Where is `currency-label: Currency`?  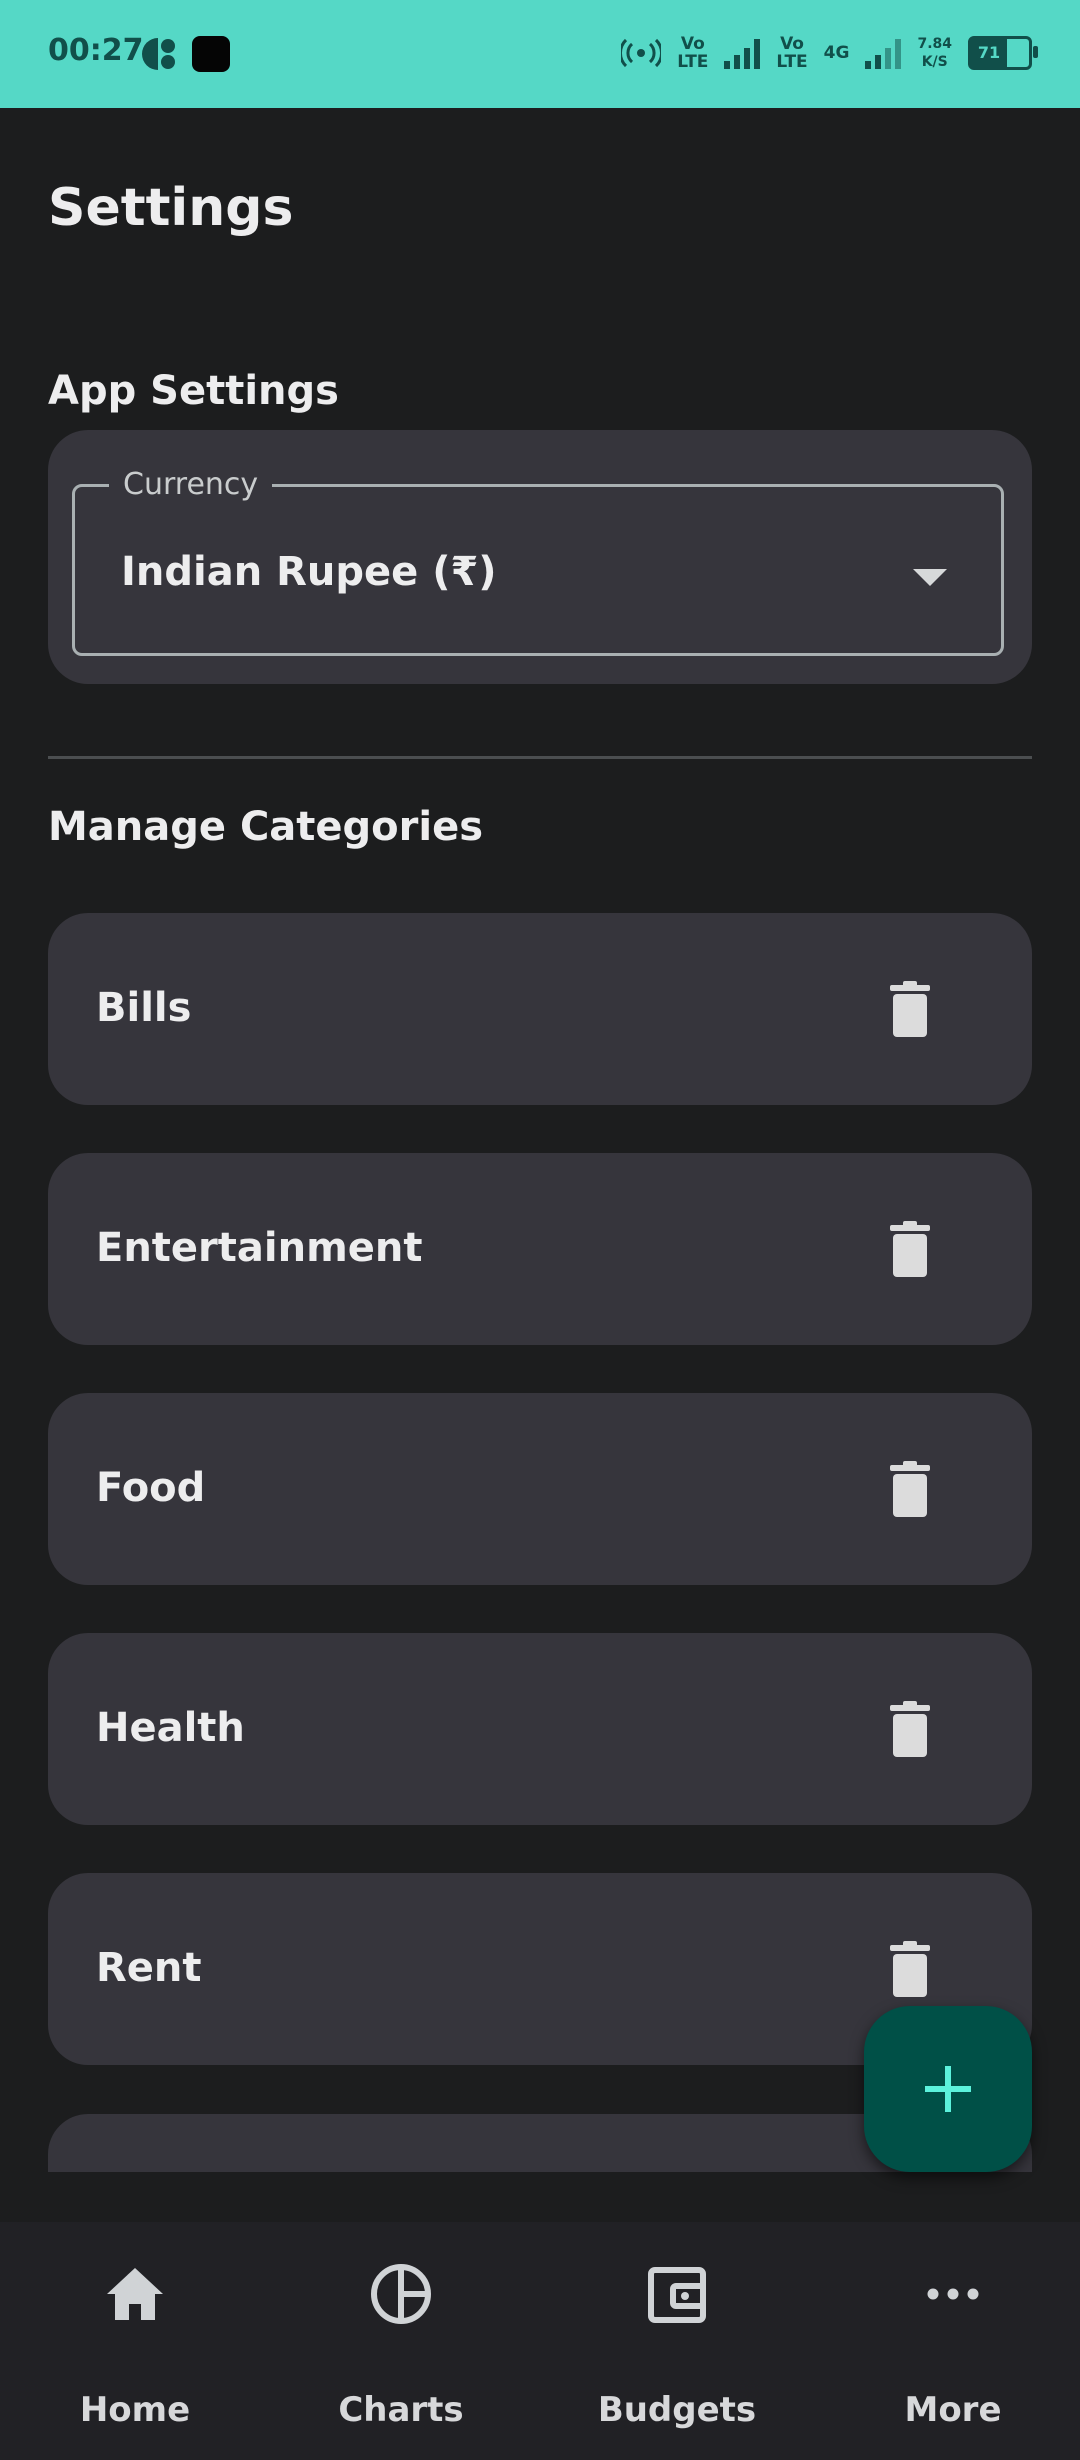
currency-label: Currency is located at coordinates (191, 484).